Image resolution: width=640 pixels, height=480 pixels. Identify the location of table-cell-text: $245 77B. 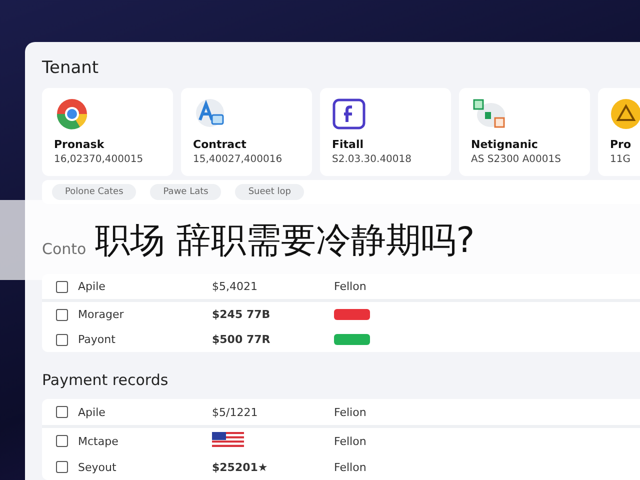
(242, 314).